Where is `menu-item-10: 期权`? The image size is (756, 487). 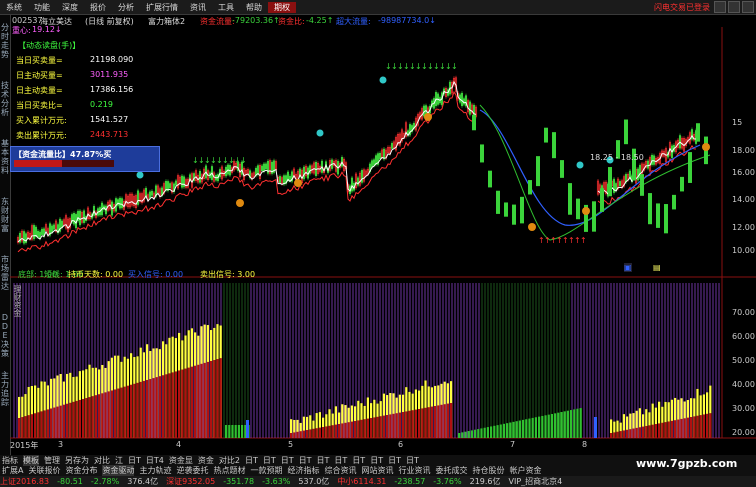
menu-item-10: 期权 is located at coordinates (282, 7).